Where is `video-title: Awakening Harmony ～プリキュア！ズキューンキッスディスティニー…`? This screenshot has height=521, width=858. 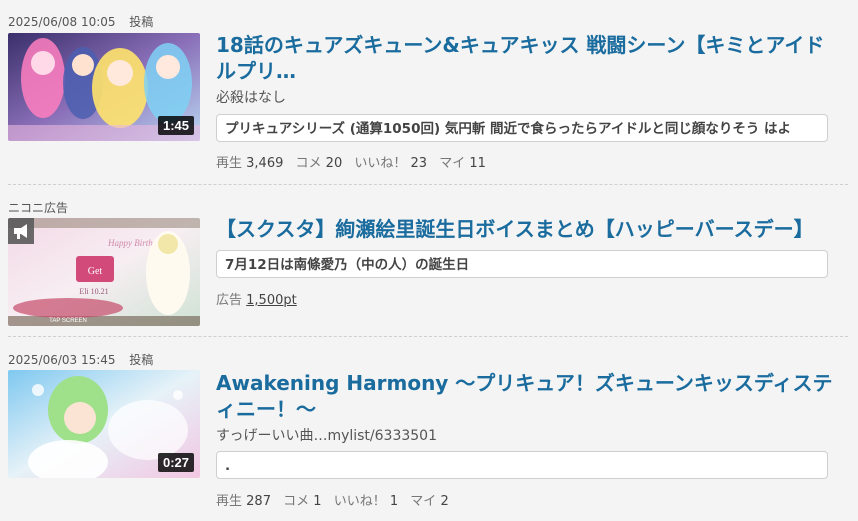 video-title: Awakening Harmony ～プリキュア！ズキューンキッスディスティニー… is located at coordinates (526, 396).